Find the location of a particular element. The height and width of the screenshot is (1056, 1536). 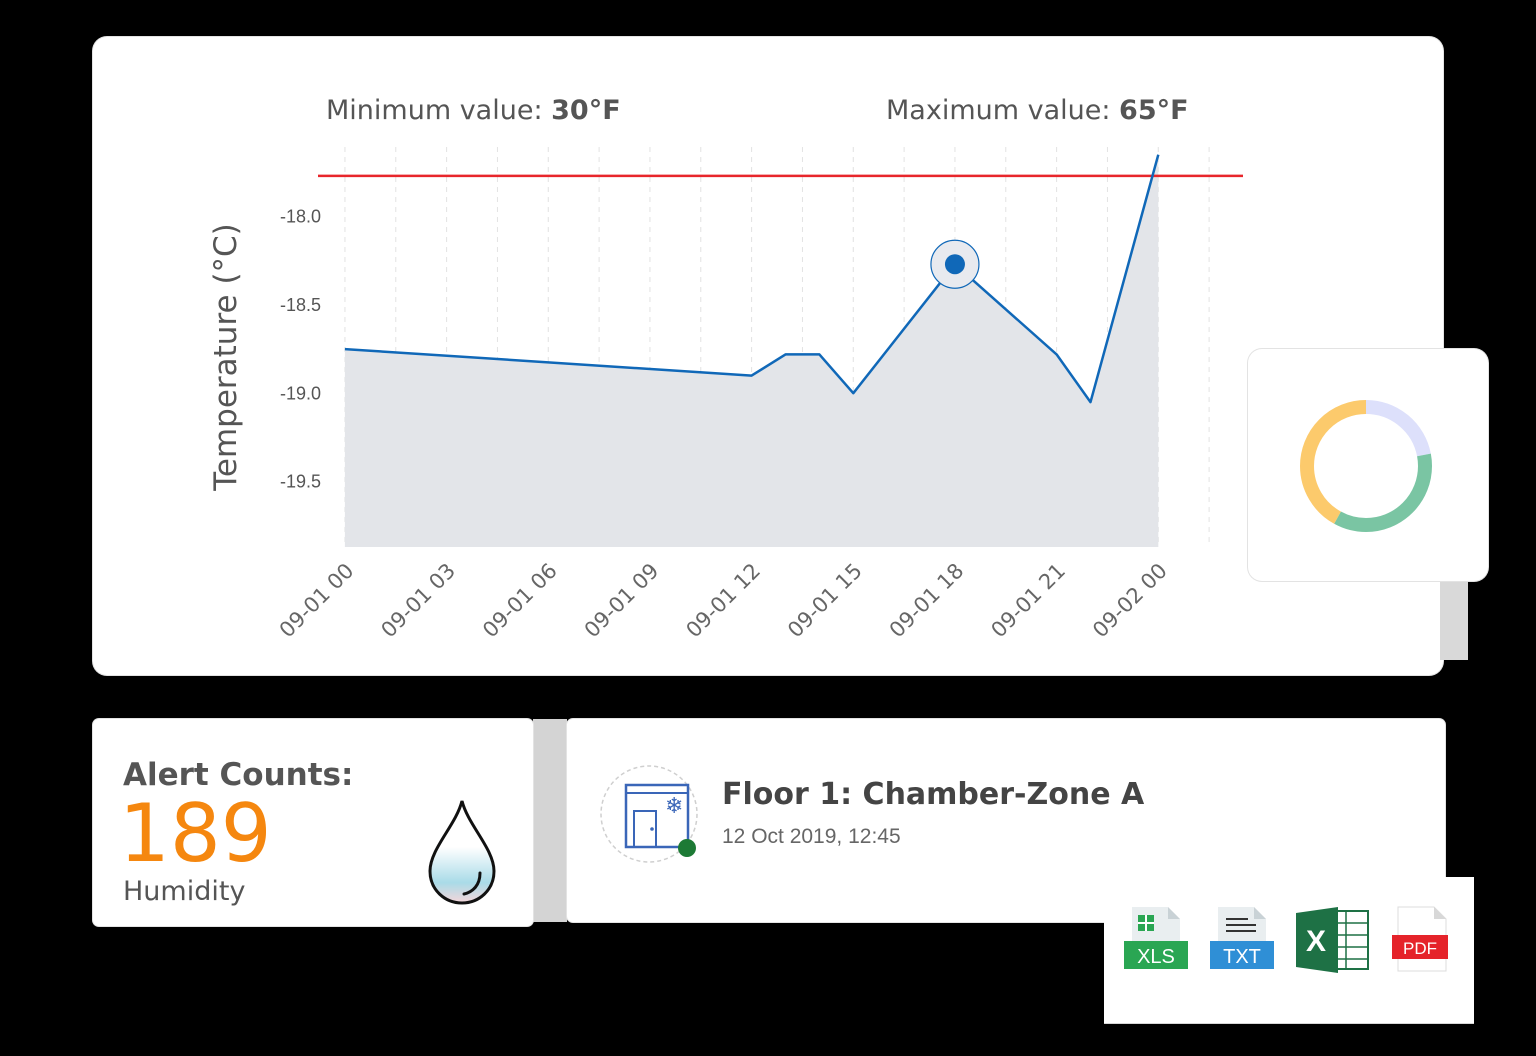

y-axis-label: Temperature (°C) is located at coordinates (226, 357).